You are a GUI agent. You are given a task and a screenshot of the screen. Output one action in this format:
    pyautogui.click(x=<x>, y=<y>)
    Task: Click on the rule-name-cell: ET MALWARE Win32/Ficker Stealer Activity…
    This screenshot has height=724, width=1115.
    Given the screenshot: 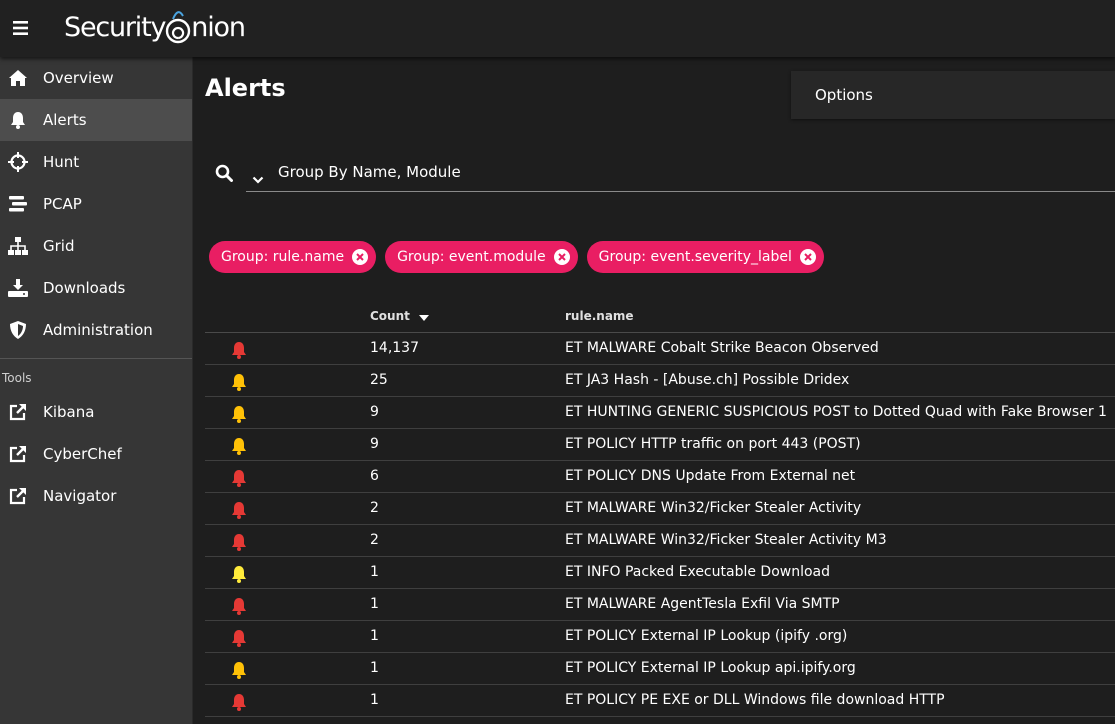 What is the action you would take?
    pyautogui.click(x=726, y=540)
    